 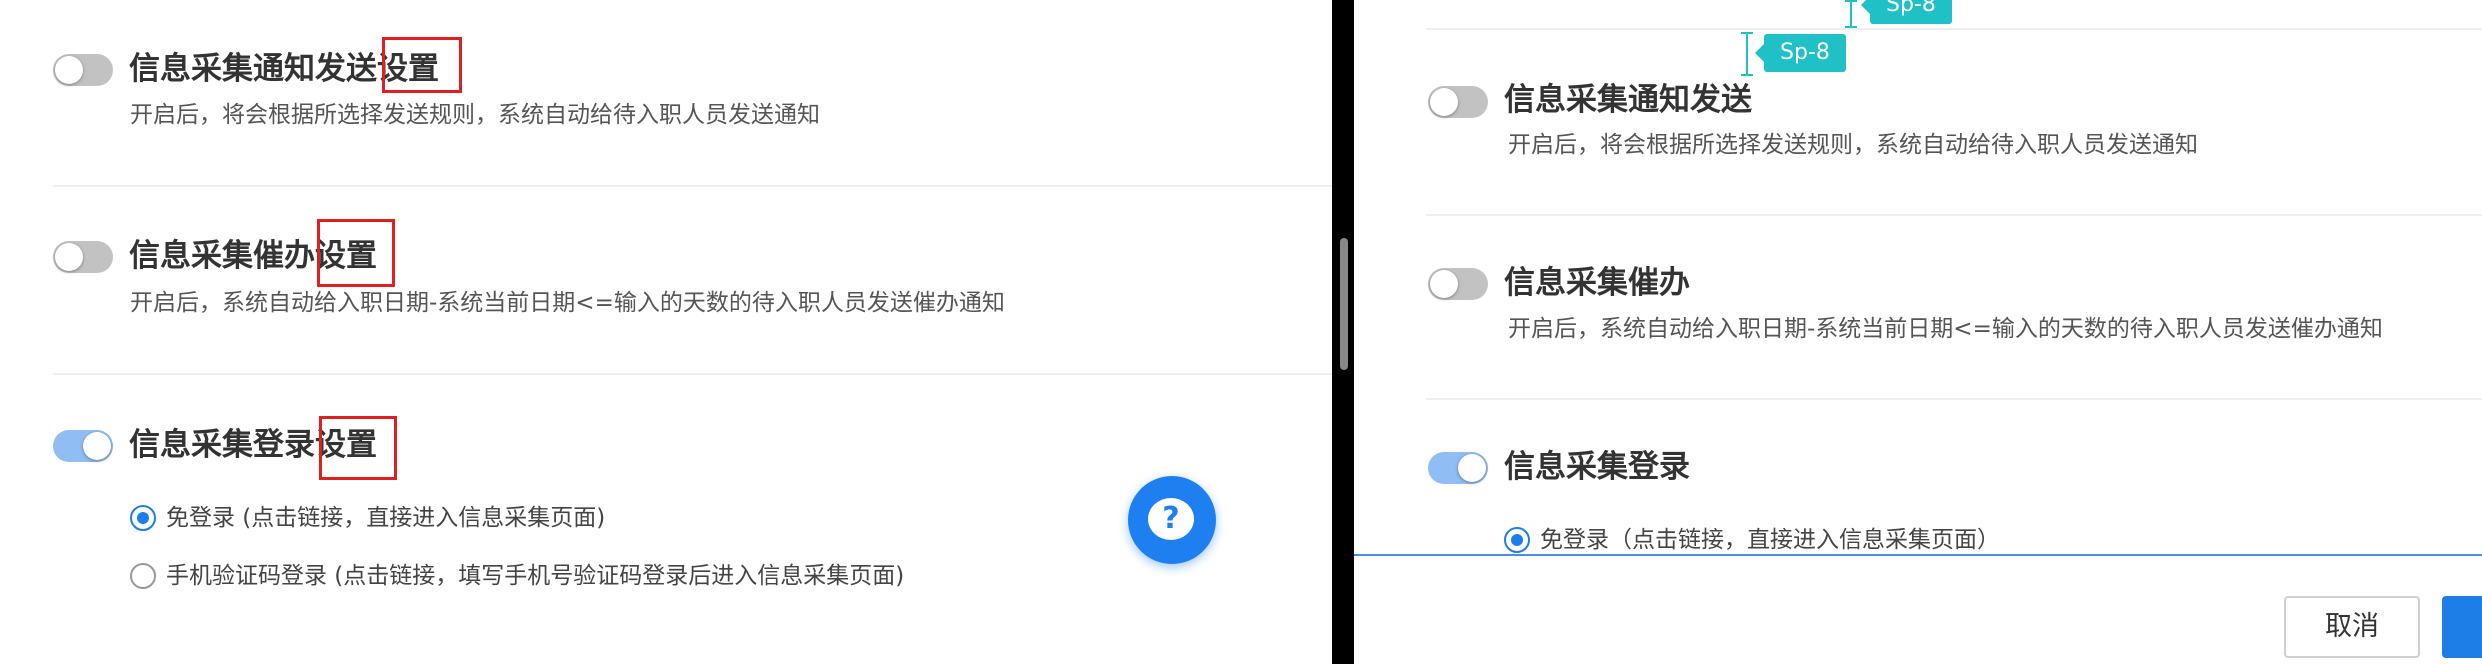 I want to click on sms-login-label: 手机验证码登录 (点击链接，填写手机号验证码登录后进入信息采集页面), so click(x=535, y=576).